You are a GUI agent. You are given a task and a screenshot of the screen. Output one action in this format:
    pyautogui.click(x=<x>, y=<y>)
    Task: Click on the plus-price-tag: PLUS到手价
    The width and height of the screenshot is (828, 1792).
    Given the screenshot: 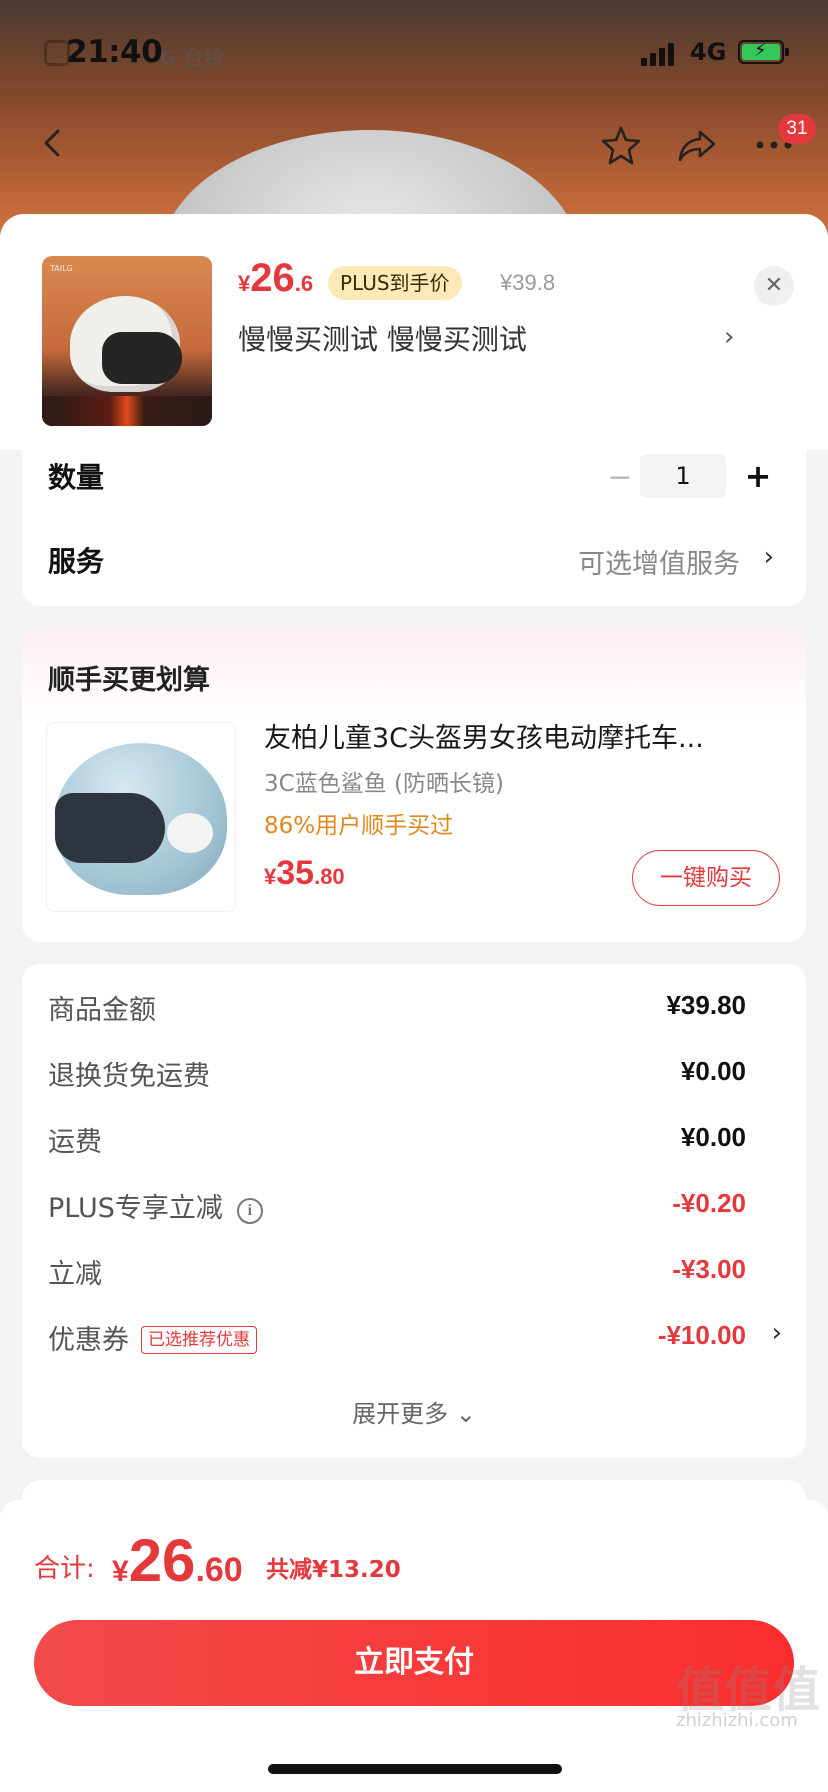 What is the action you would take?
    pyautogui.click(x=395, y=283)
    